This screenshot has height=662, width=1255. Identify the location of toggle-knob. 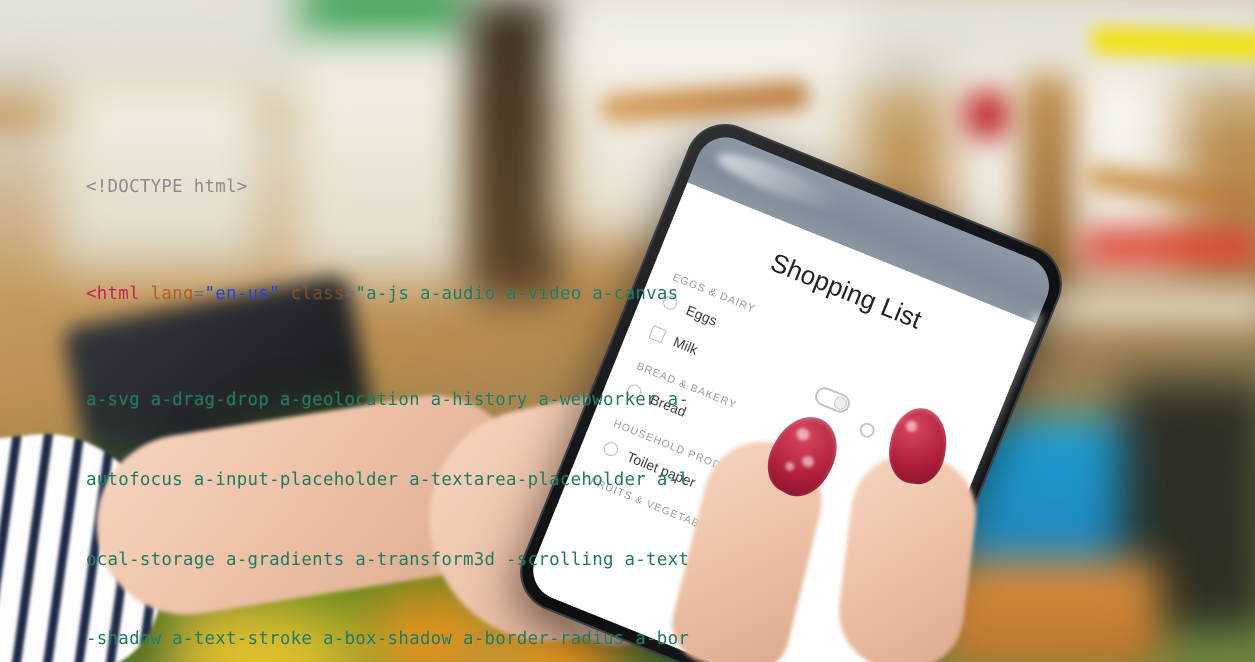
(840, 403).